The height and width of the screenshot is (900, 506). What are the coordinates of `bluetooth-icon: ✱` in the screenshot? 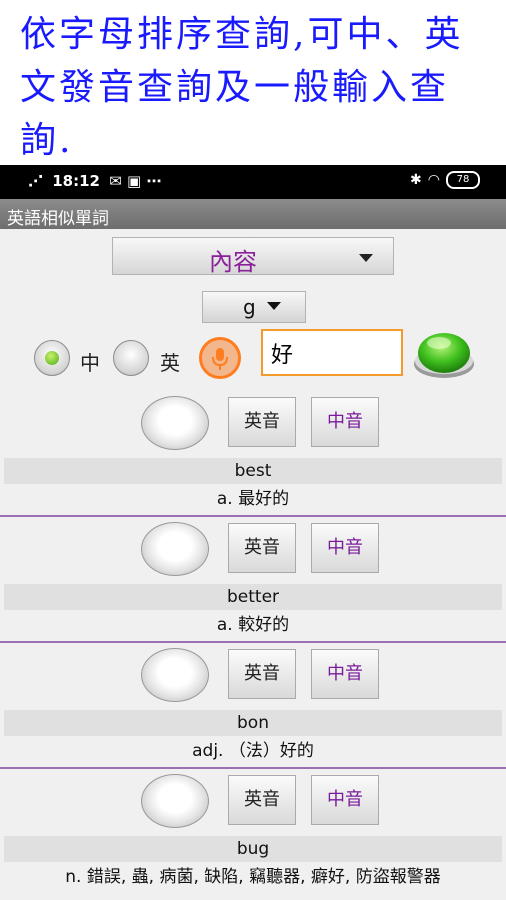 It's located at (416, 180).